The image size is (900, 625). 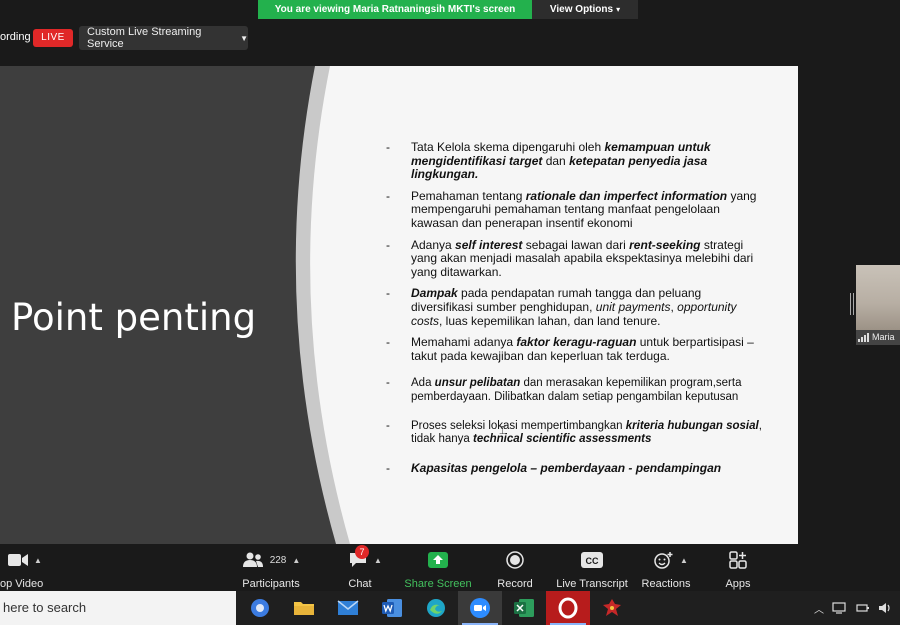 I want to click on word-icon, so click(x=392, y=608).